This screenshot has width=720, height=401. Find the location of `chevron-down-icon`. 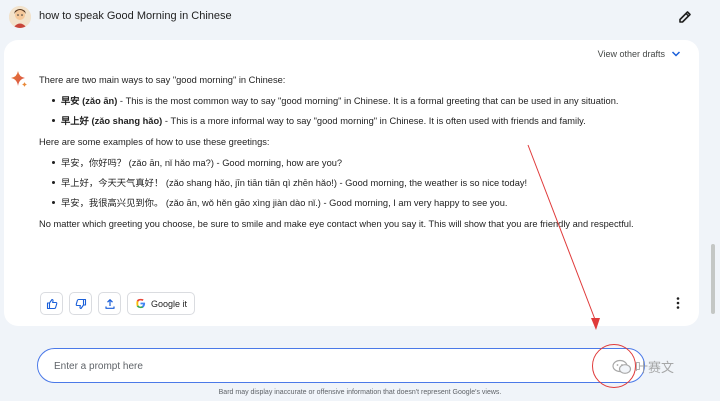

chevron-down-icon is located at coordinates (676, 54).